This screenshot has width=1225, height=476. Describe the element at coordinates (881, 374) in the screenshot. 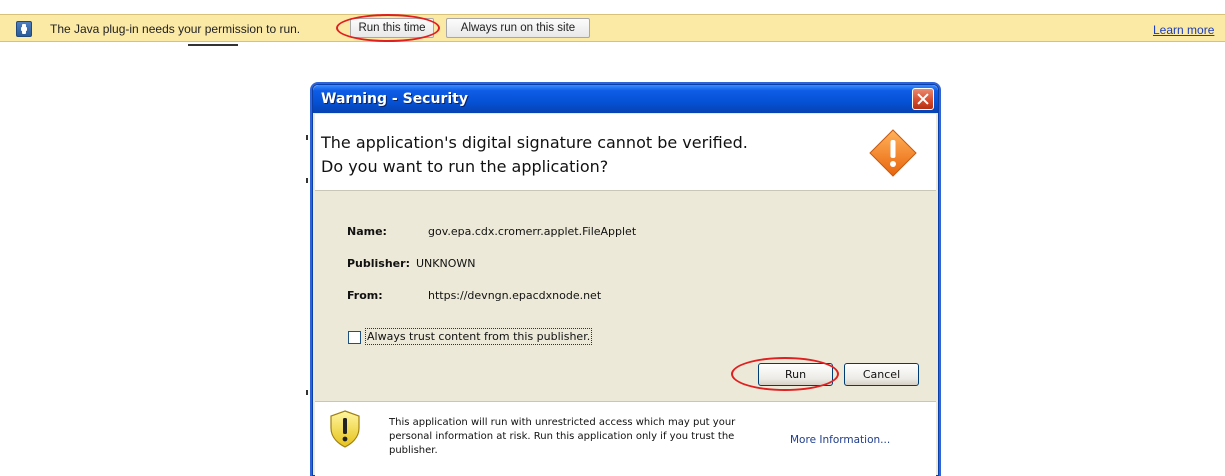

I see `cancel-button: Cancel` at that location.